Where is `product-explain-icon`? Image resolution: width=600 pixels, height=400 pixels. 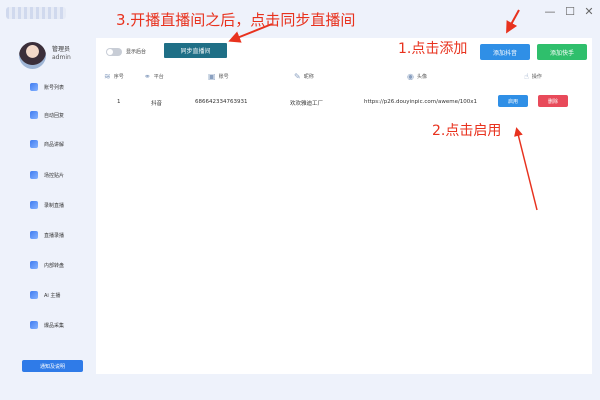 product-explain-icon is located at coordinates (34, 144).